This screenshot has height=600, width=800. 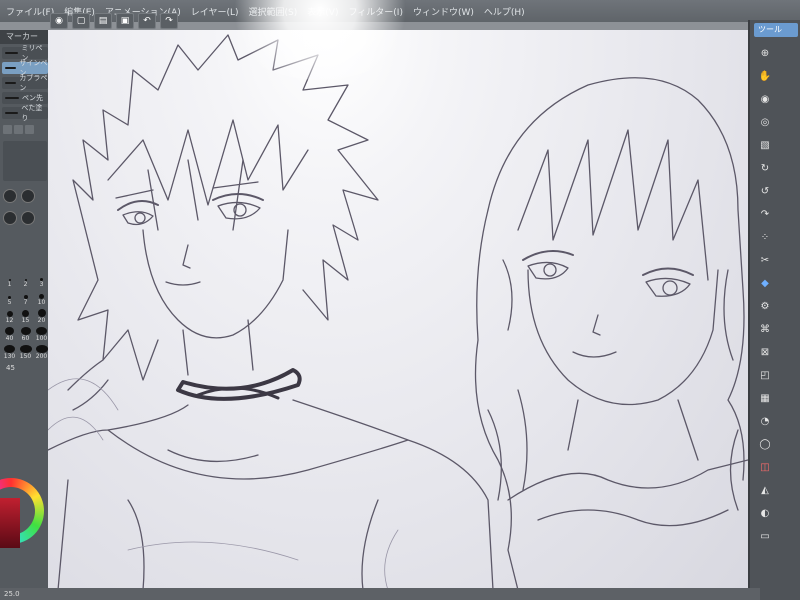 What do you see at coordinates (41, 298) in the screenshot?
I see `brush-size-option: 10` at bounding box center [41, 298].